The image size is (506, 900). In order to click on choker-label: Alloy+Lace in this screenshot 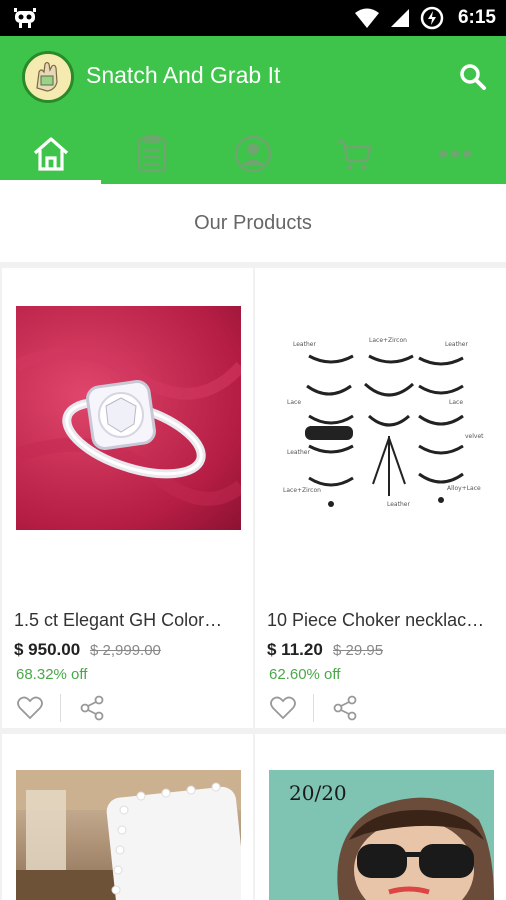, I will do `click(464, 488)`.